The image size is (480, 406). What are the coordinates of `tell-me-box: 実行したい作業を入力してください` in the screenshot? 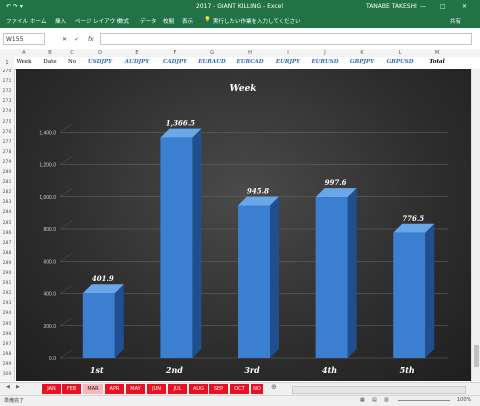 It's located at (257, 21).